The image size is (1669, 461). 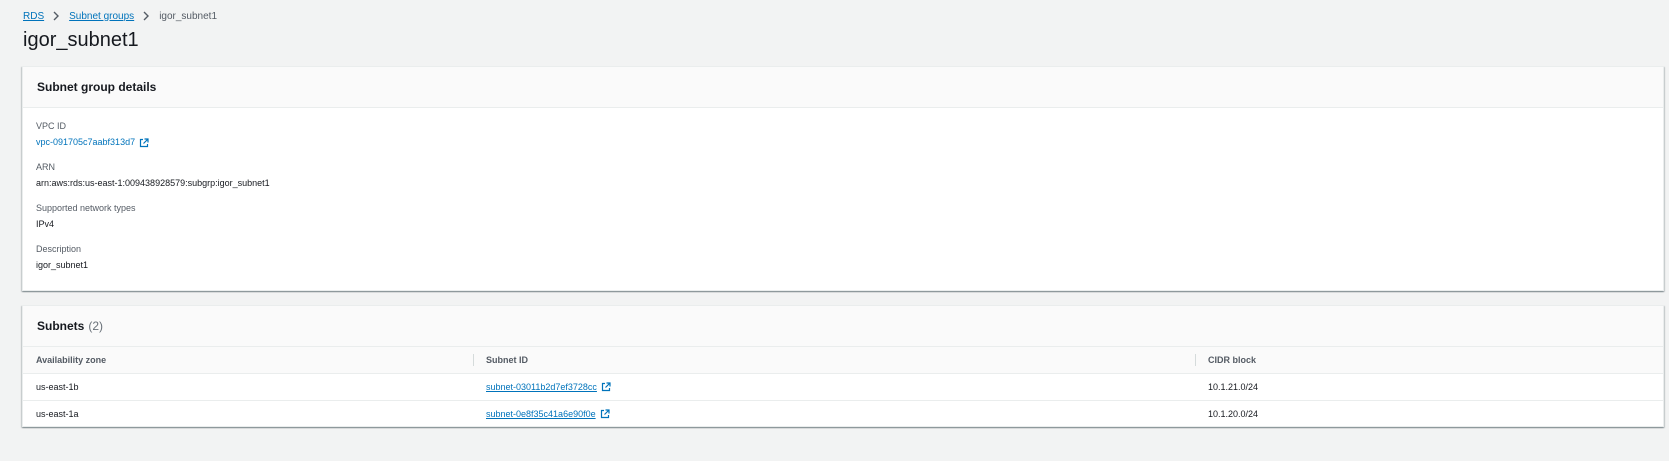 I want to click on table-header-row: Availability zone Subnet ID CIDR block, so click(x=843, y=360).